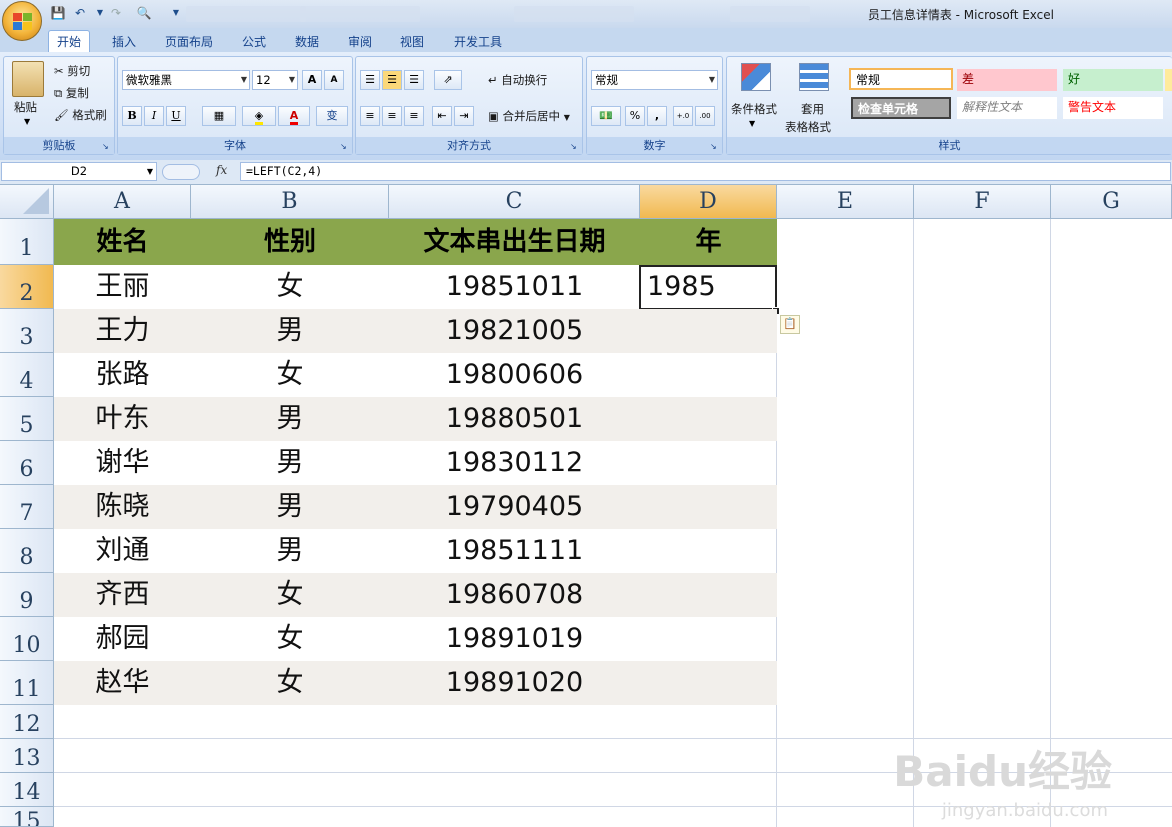  Describe the element at coordinates (412, 42) in the screenshot. I see `tab-view: 视图` at that location.